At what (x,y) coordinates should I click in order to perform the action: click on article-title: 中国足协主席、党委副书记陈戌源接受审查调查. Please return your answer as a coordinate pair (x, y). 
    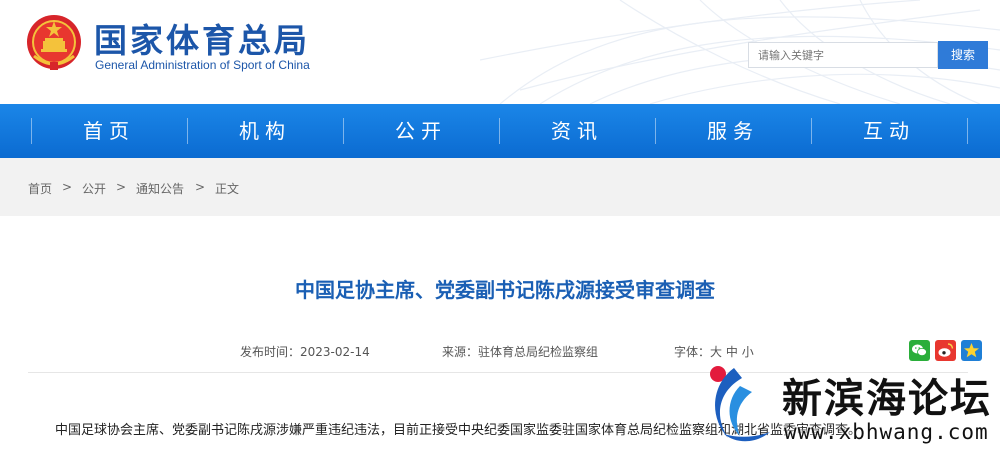
    Looking at the image, I should click on (505, 290).